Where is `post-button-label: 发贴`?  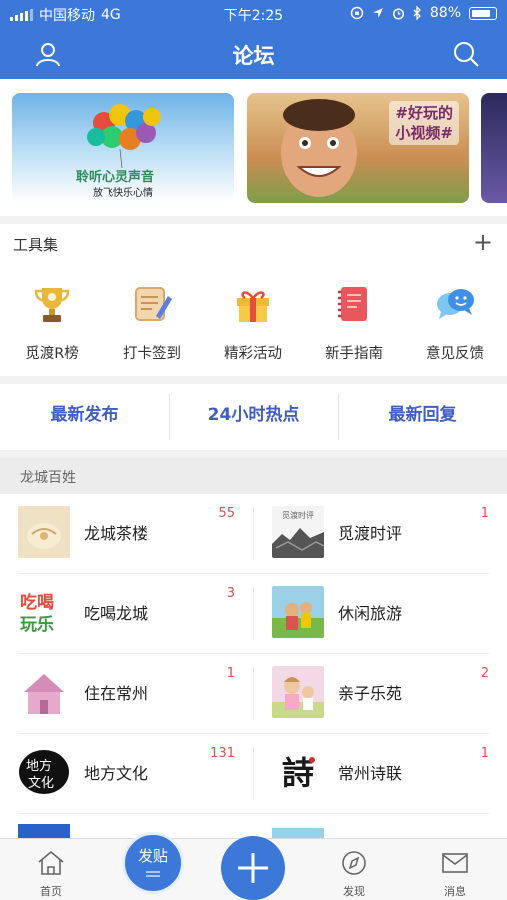
post-button-label: 发贴 is located at coordinates (152, 856).